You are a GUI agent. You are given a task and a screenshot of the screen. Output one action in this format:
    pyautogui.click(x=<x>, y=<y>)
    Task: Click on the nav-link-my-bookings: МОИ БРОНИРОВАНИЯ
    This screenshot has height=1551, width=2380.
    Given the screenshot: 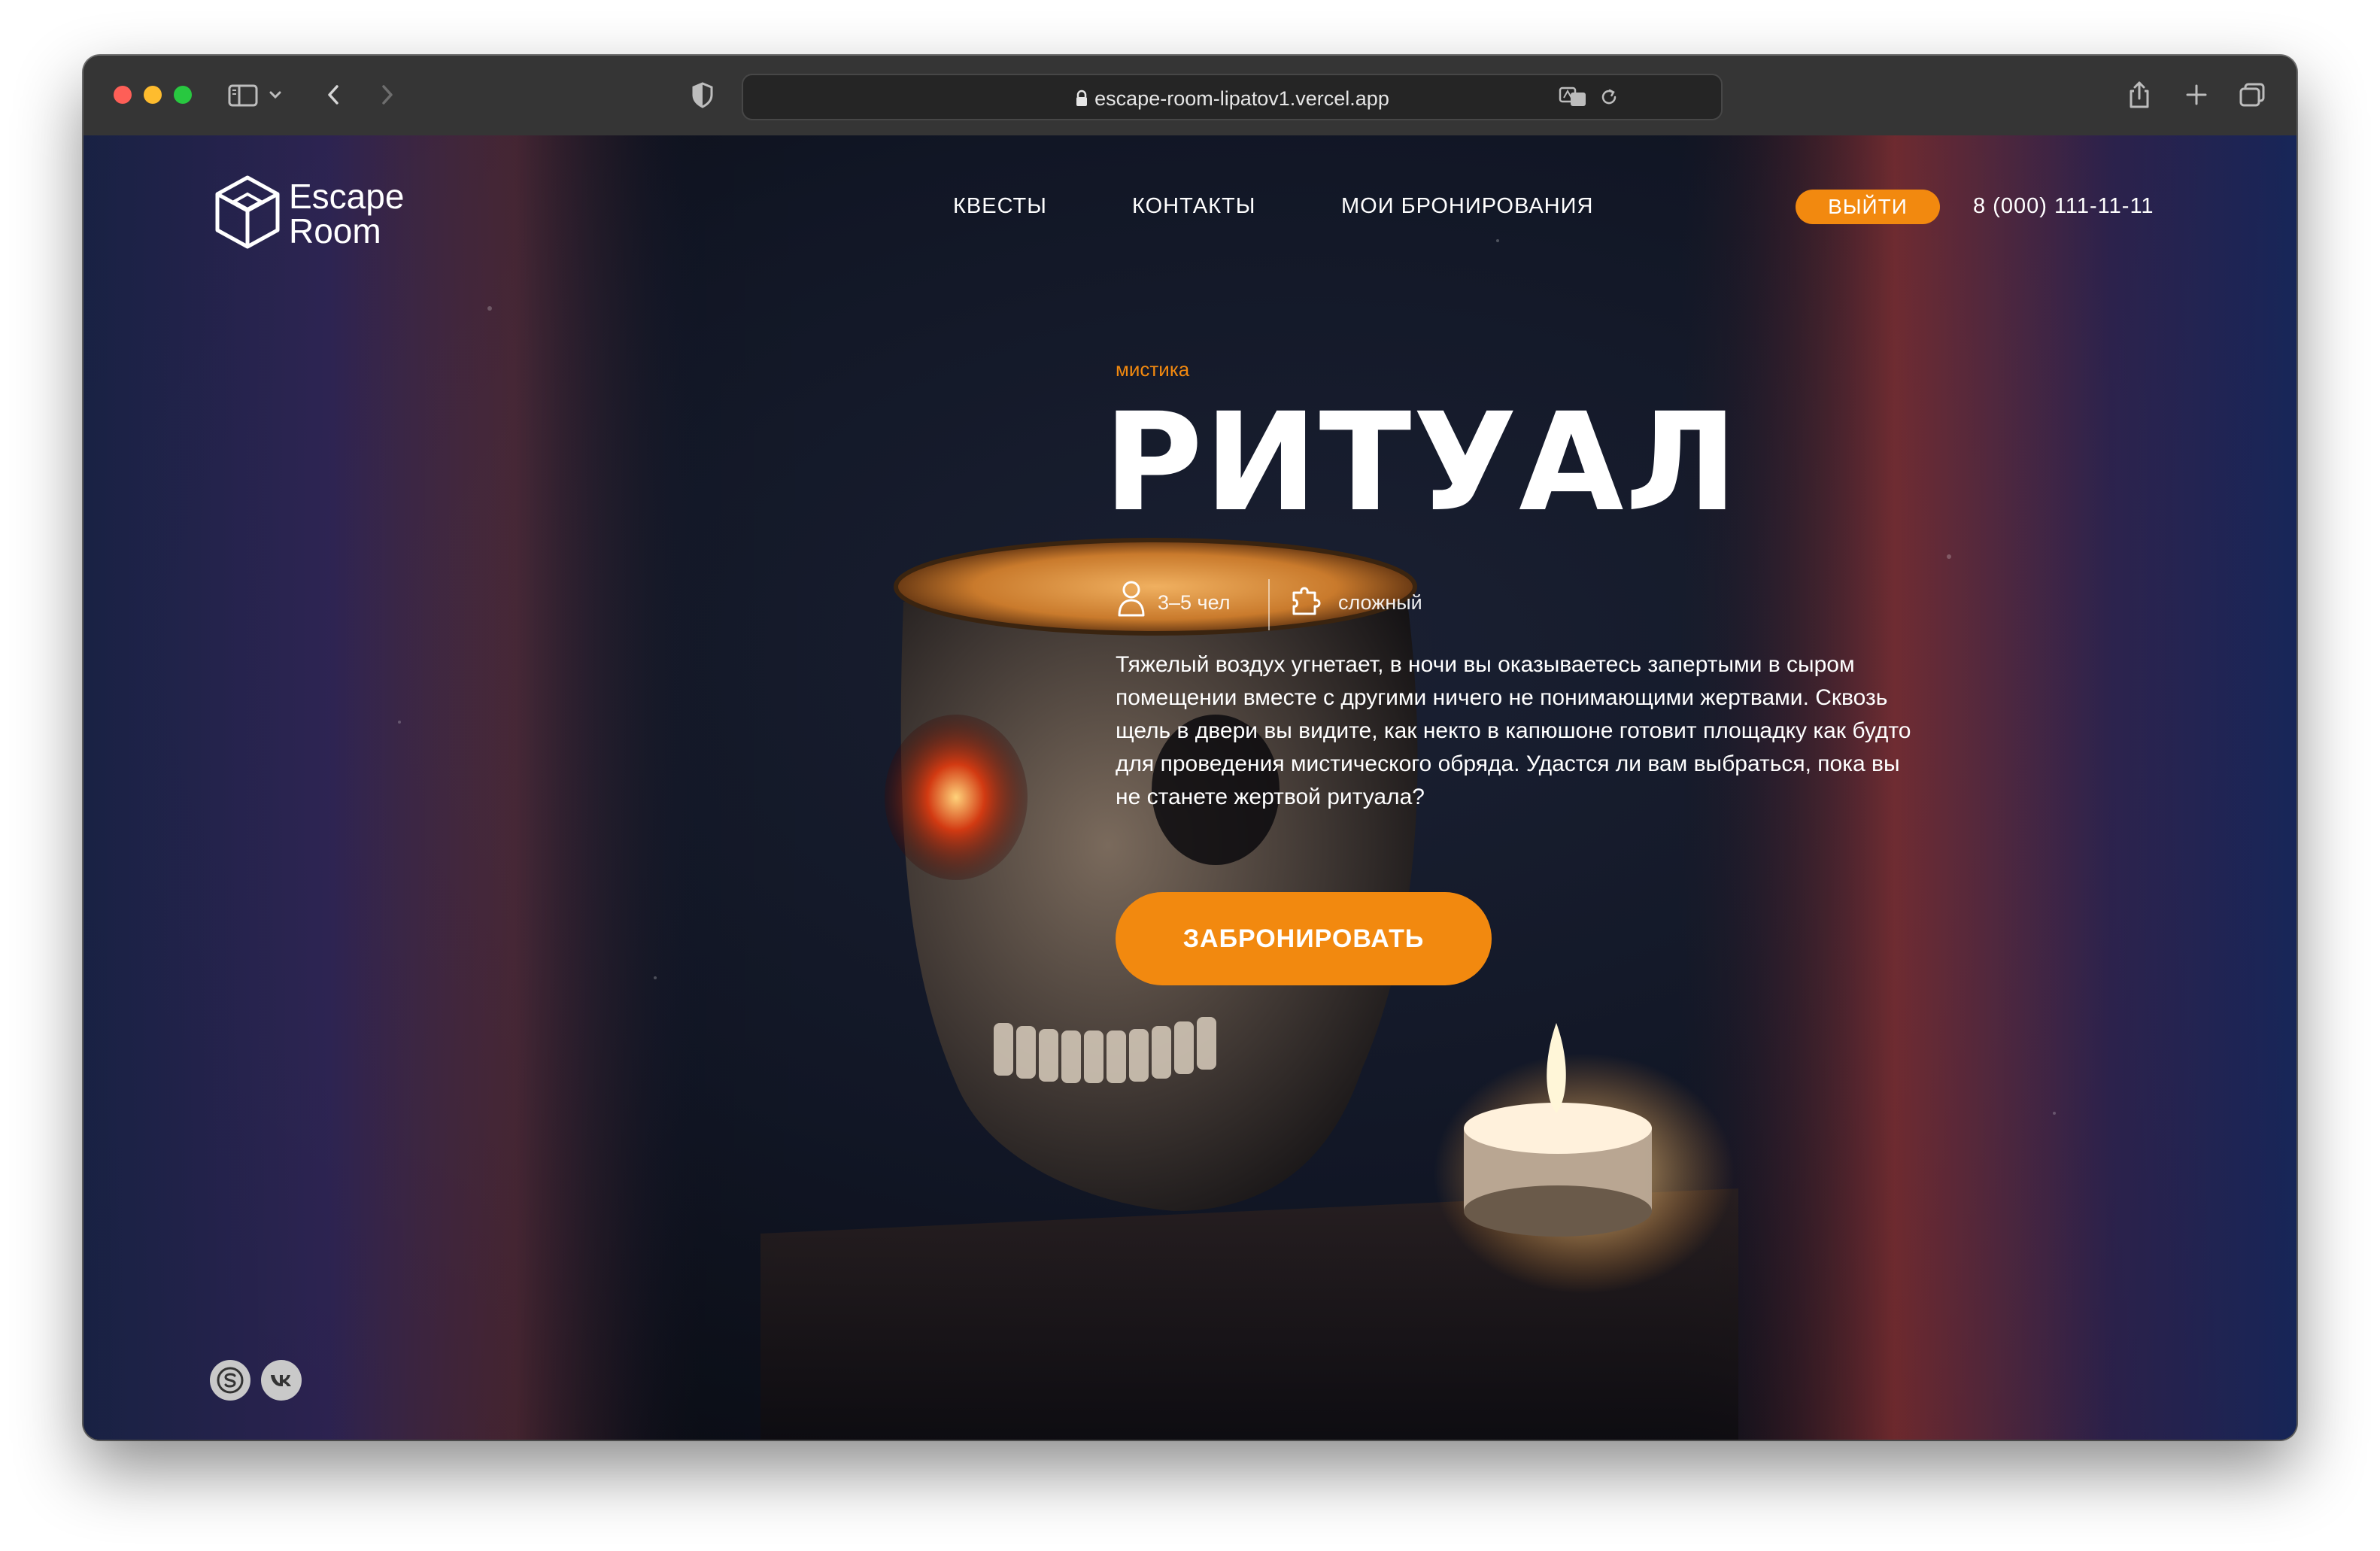 What is the action you would take?
    pyautogui.click(x=1467, y=206)
    